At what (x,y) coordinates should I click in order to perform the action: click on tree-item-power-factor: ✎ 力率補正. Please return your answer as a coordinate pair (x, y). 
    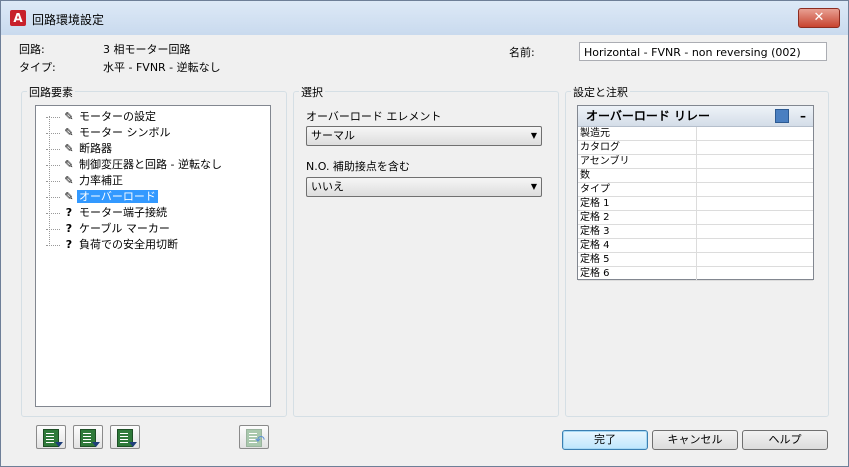
    Looking at the image, I should click on (85, 181).